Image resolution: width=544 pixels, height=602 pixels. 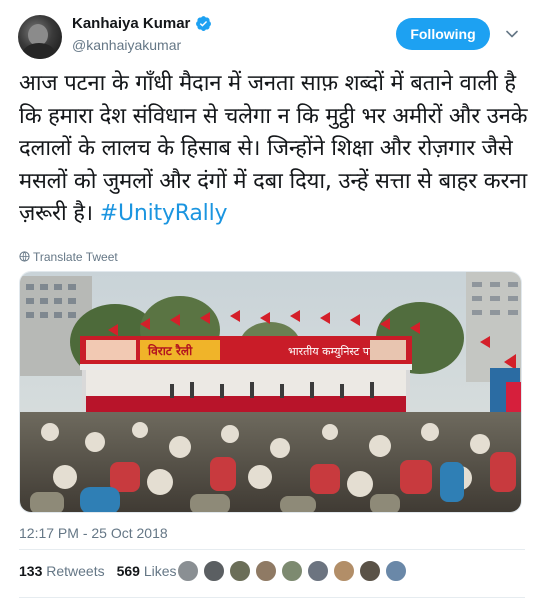 I want to click on retweets-stat: 133 Retweets, so click(x=62, y=571).